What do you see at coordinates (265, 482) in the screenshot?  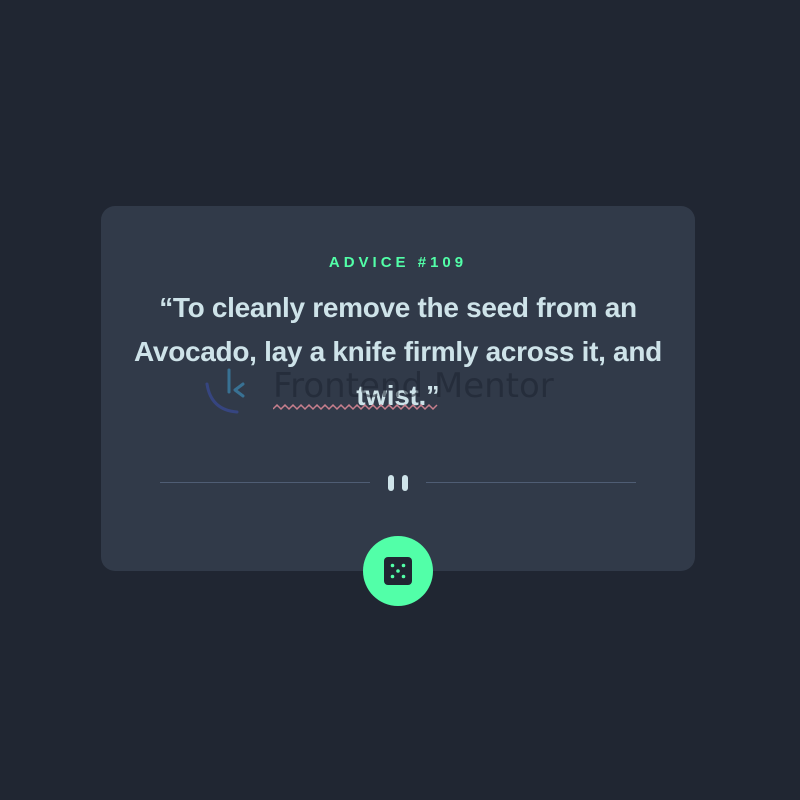 I see `divider-line-left` at bounding box center [265, 482].